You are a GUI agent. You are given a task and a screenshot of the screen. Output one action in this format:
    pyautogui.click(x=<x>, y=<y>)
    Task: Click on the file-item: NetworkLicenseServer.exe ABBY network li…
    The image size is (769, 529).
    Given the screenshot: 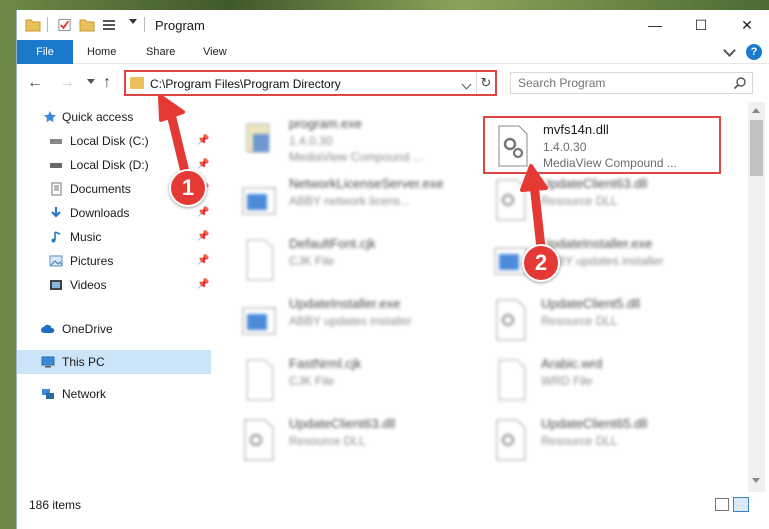 What is the action you would take?
    pyautogui.click(x=346, y=200)
    